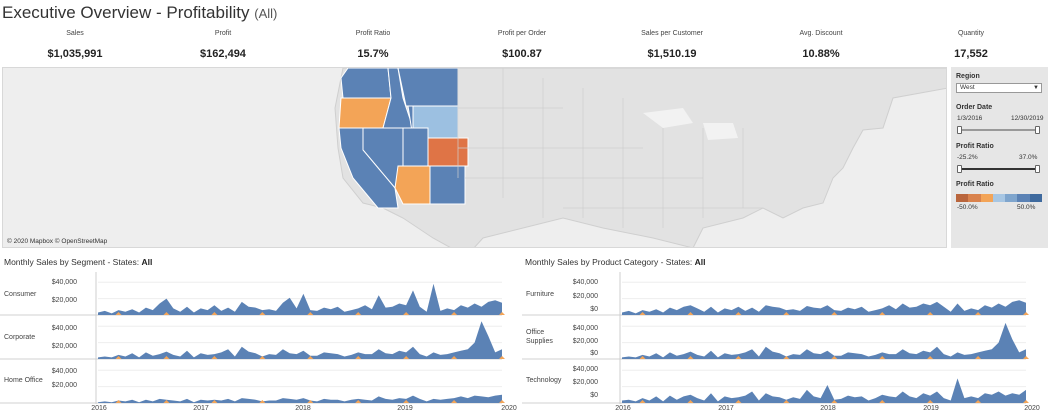 The width and height of the screenshot is (1050, 418). Describe the element at coordinates (544, 380) in the screenshot. I see `row-label-technology: Technology` at that location.